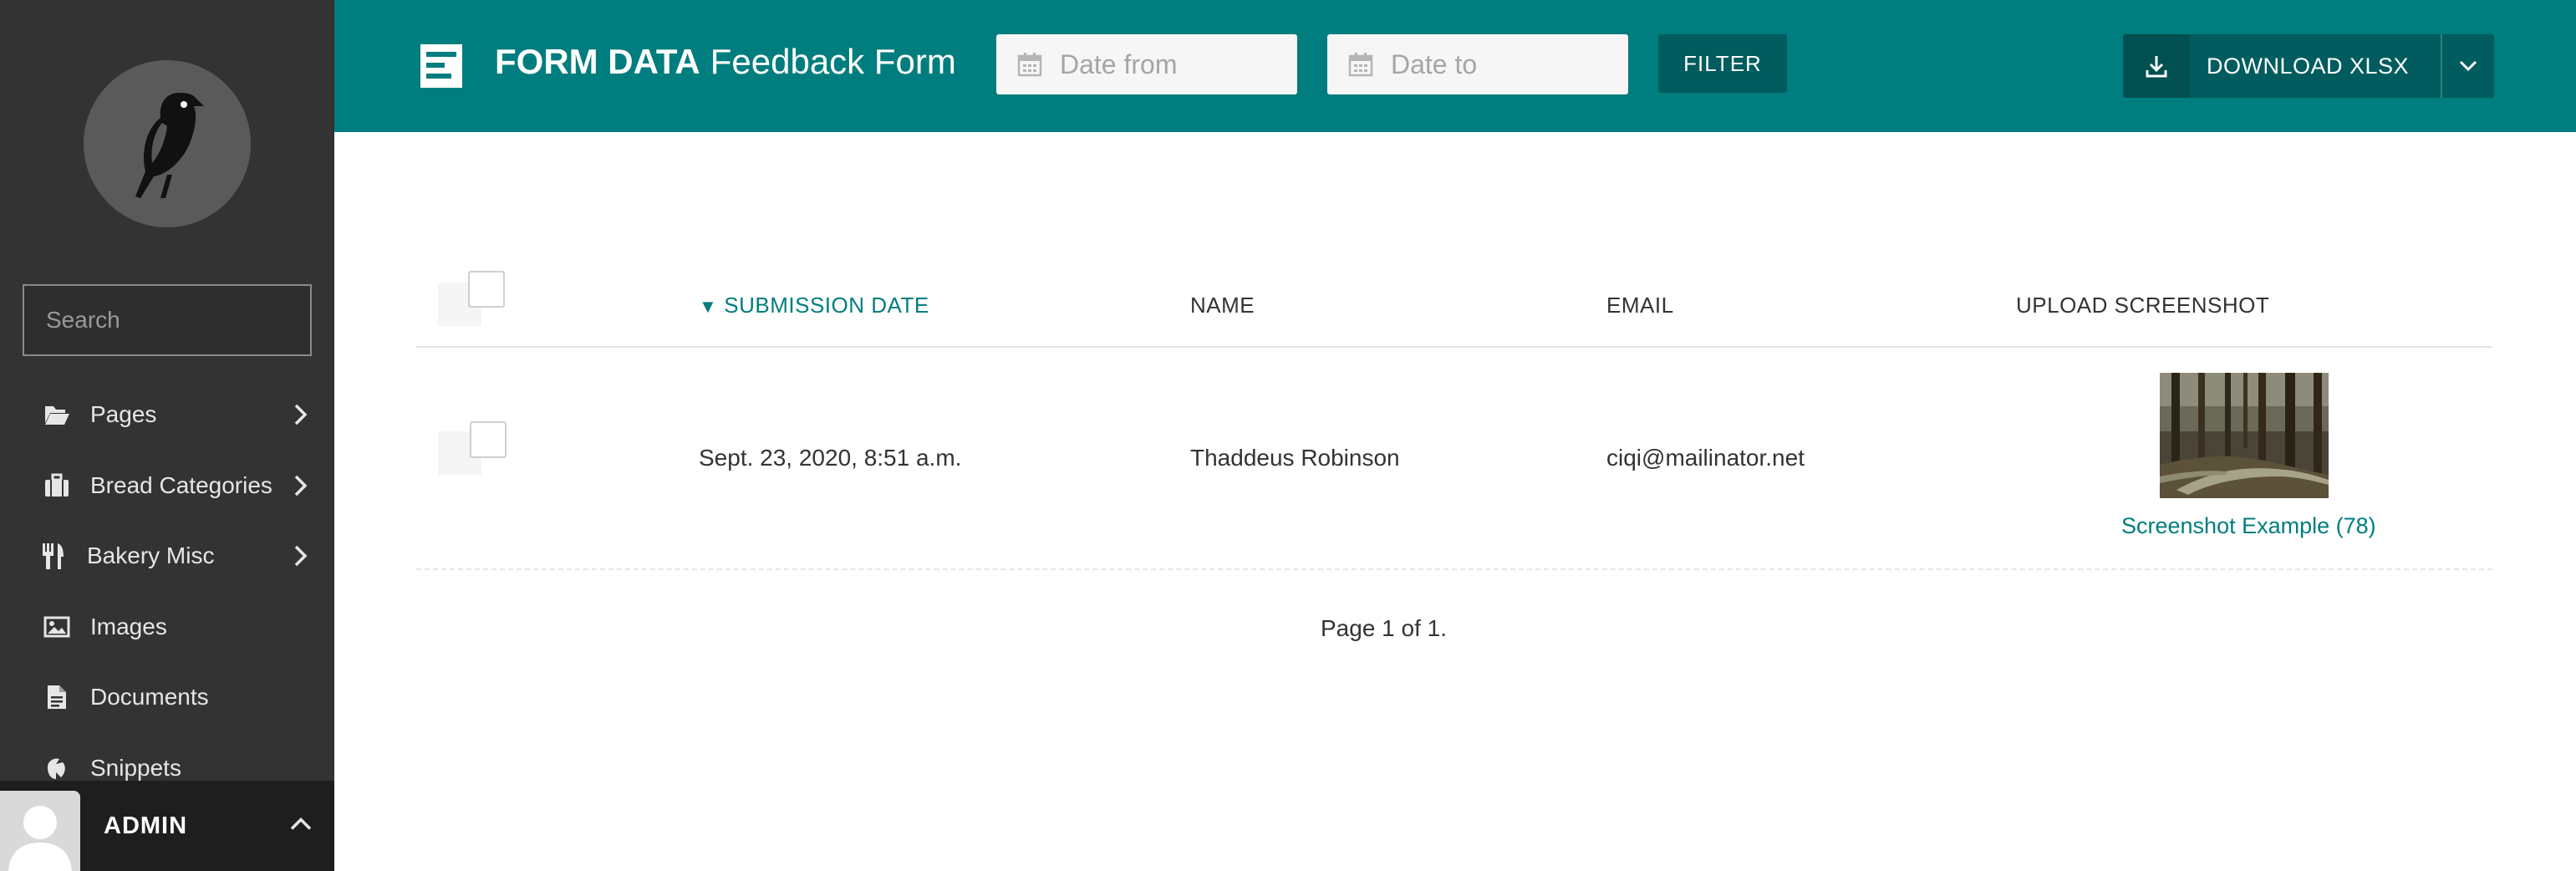 Image resolution: width=2576 pixels, height=871 pixels. I want to click on date-from-field, so click(1204, 64).